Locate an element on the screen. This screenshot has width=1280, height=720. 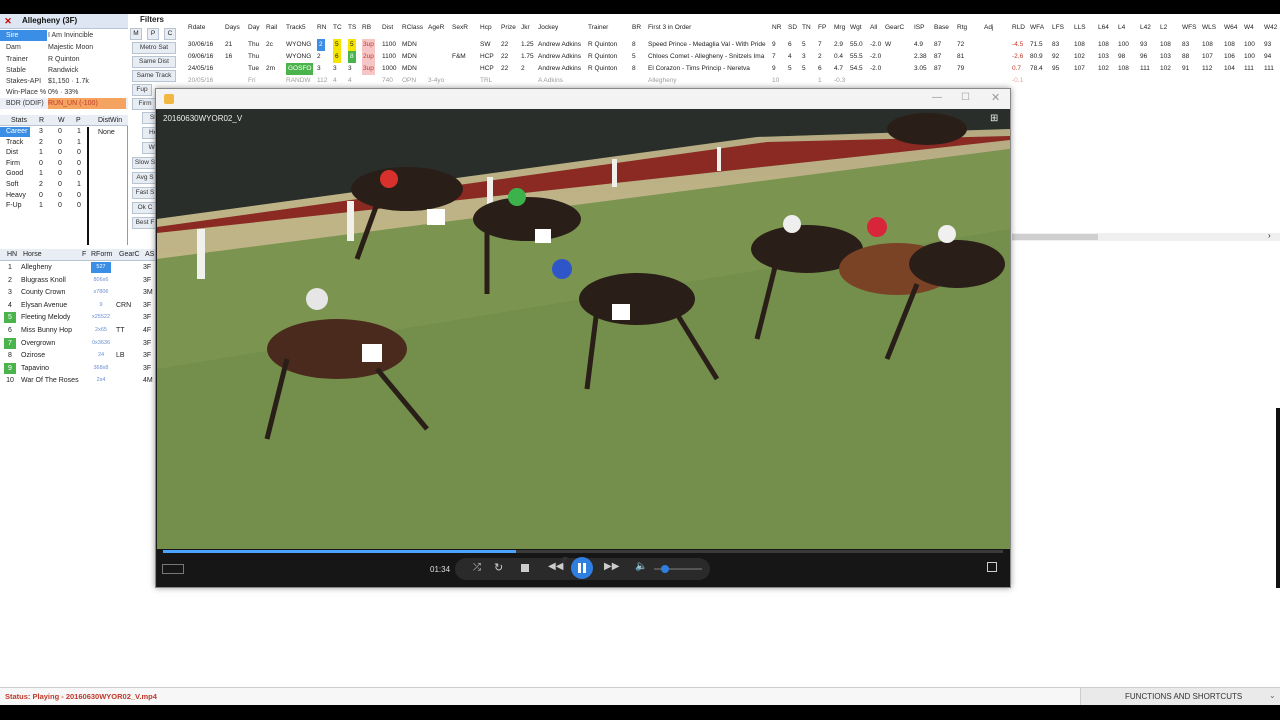
fast-forward-icon: ▶▶ is located at coordinates (611, 566).